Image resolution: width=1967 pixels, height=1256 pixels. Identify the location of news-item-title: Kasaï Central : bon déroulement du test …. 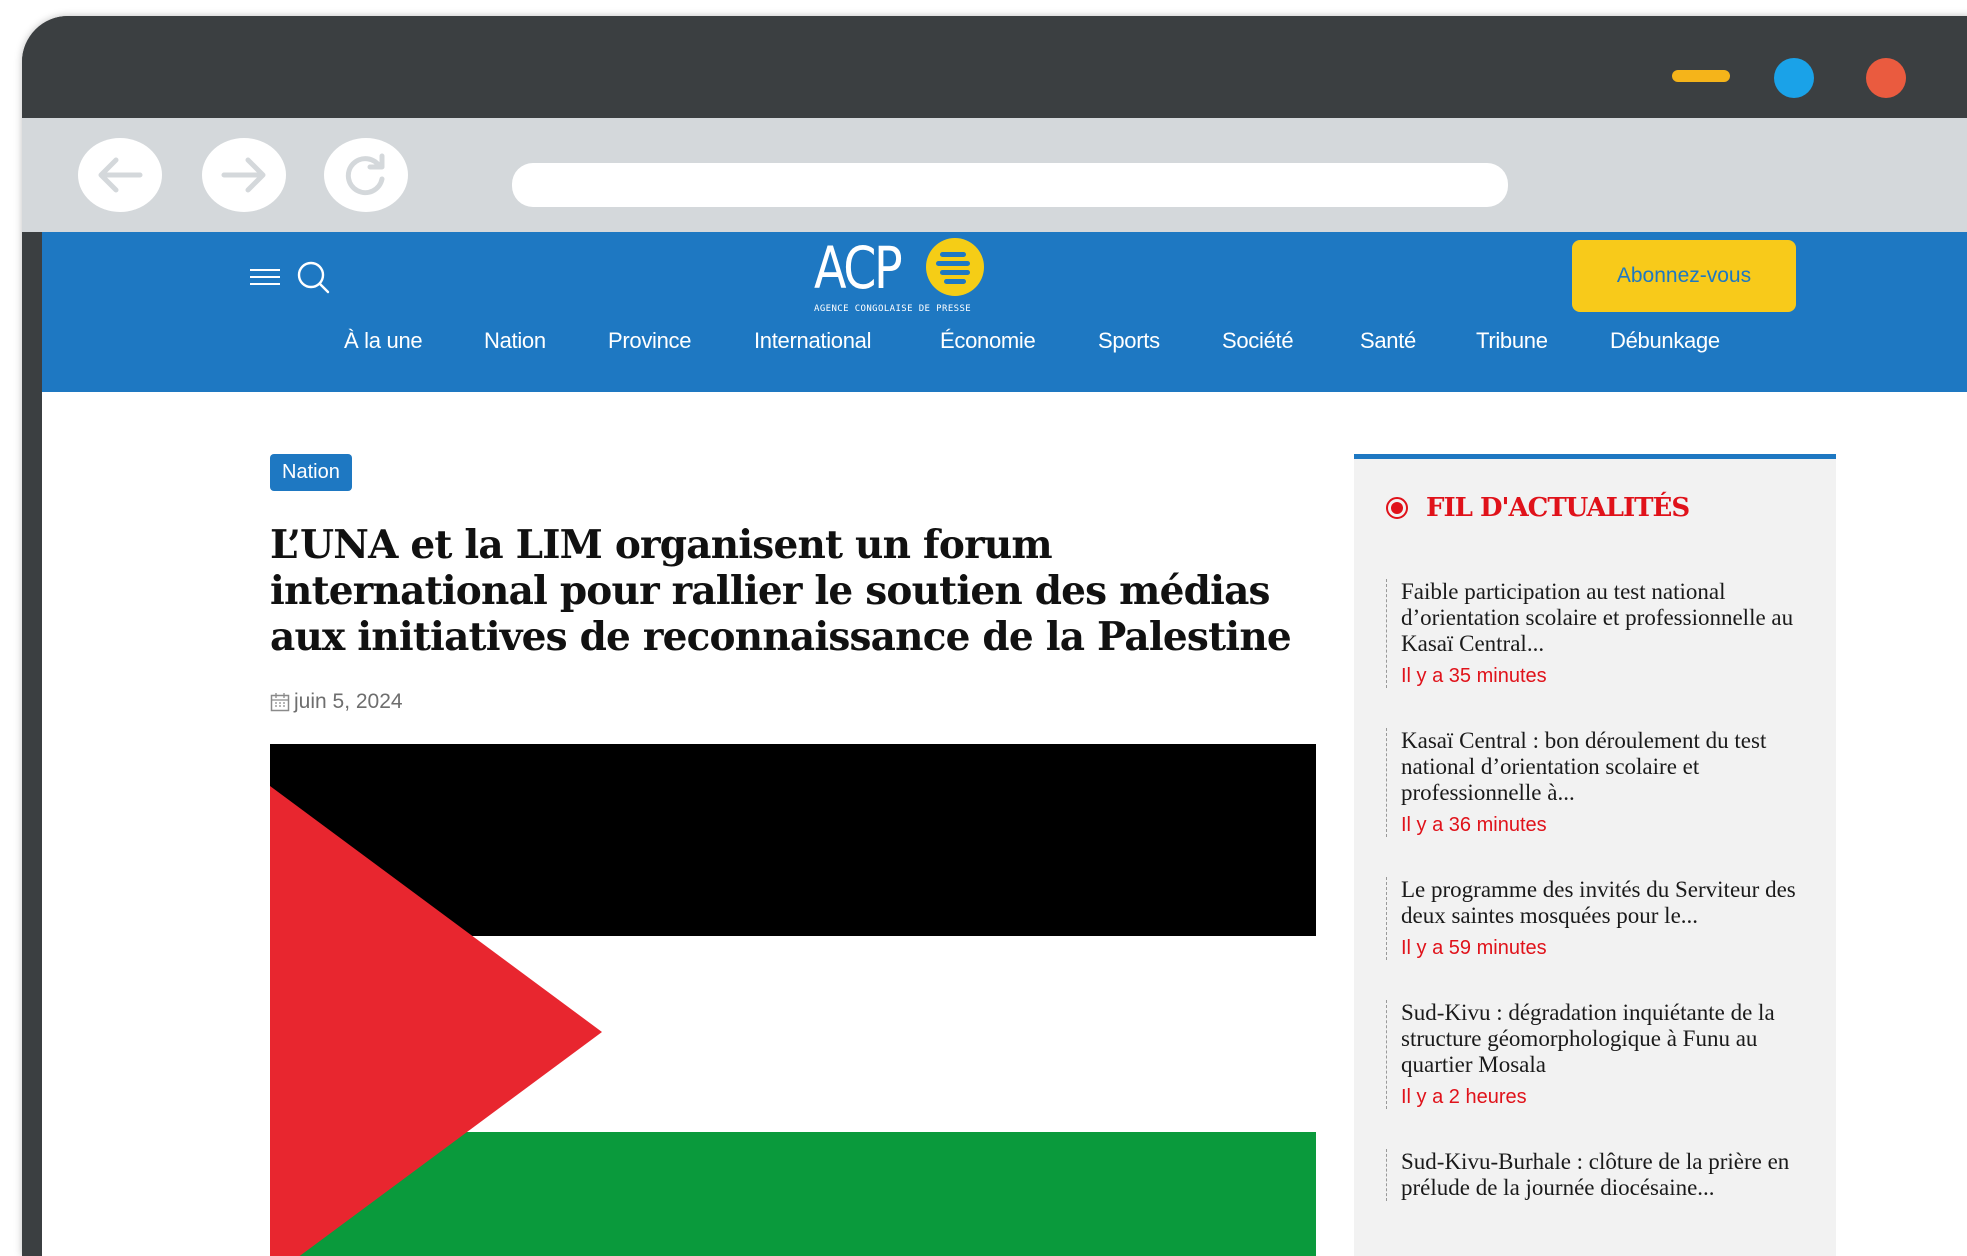
(1603, 767).